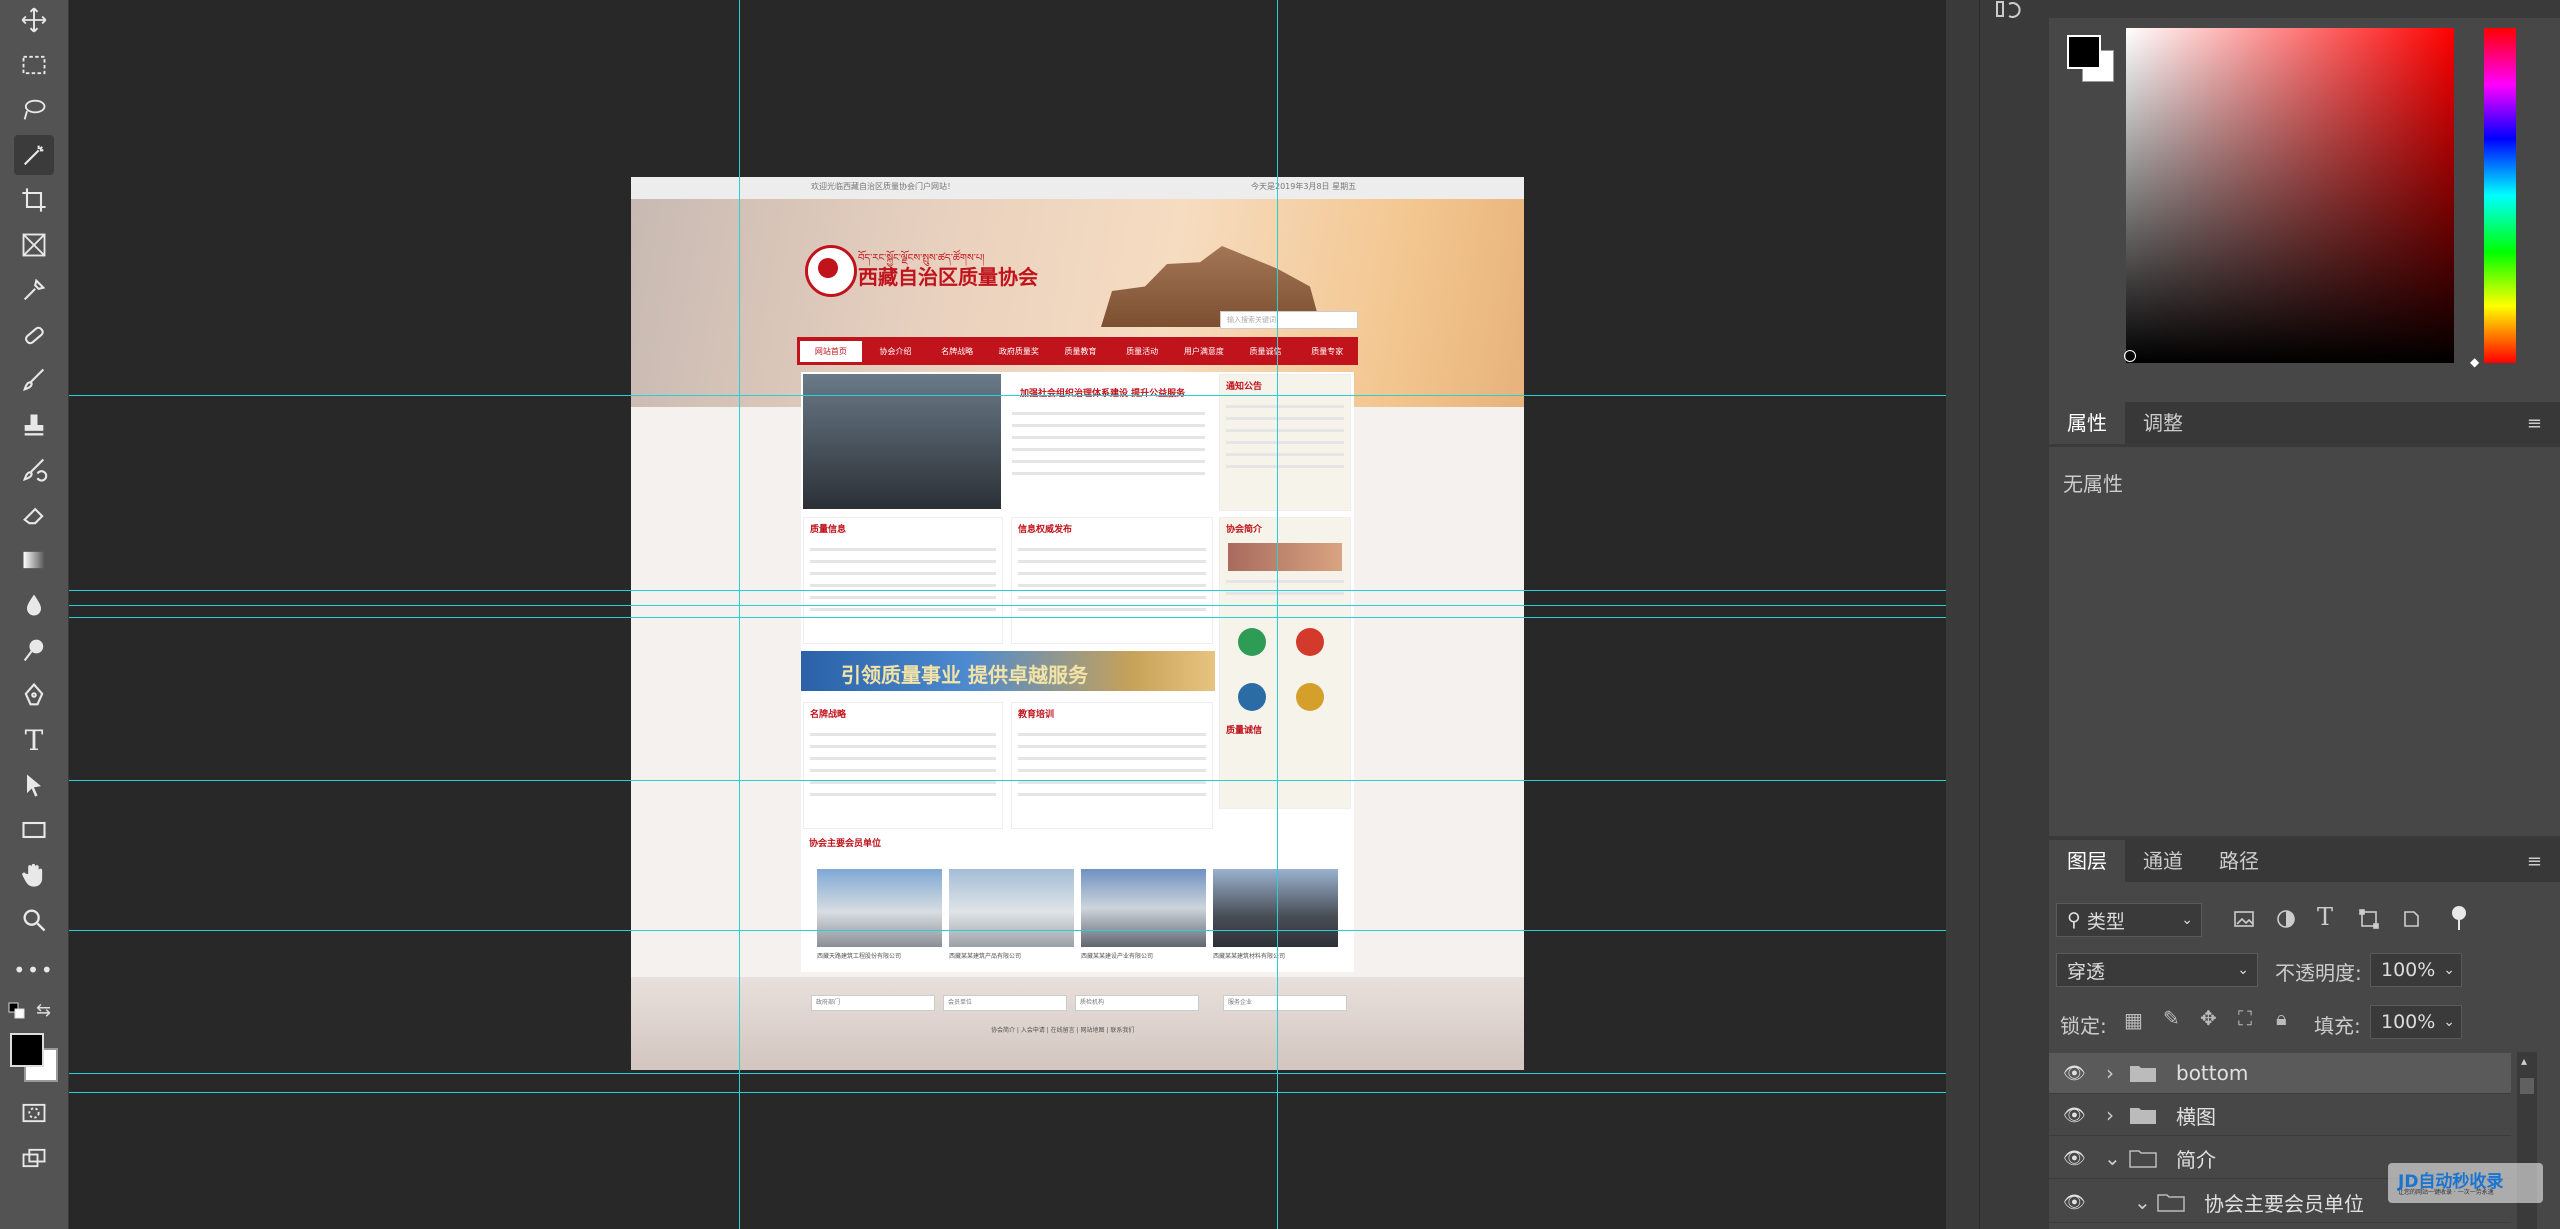  Describe the element at coordinates (903, 580) in the screenshot. I see `quality-info-box: 质量信息` at that location.